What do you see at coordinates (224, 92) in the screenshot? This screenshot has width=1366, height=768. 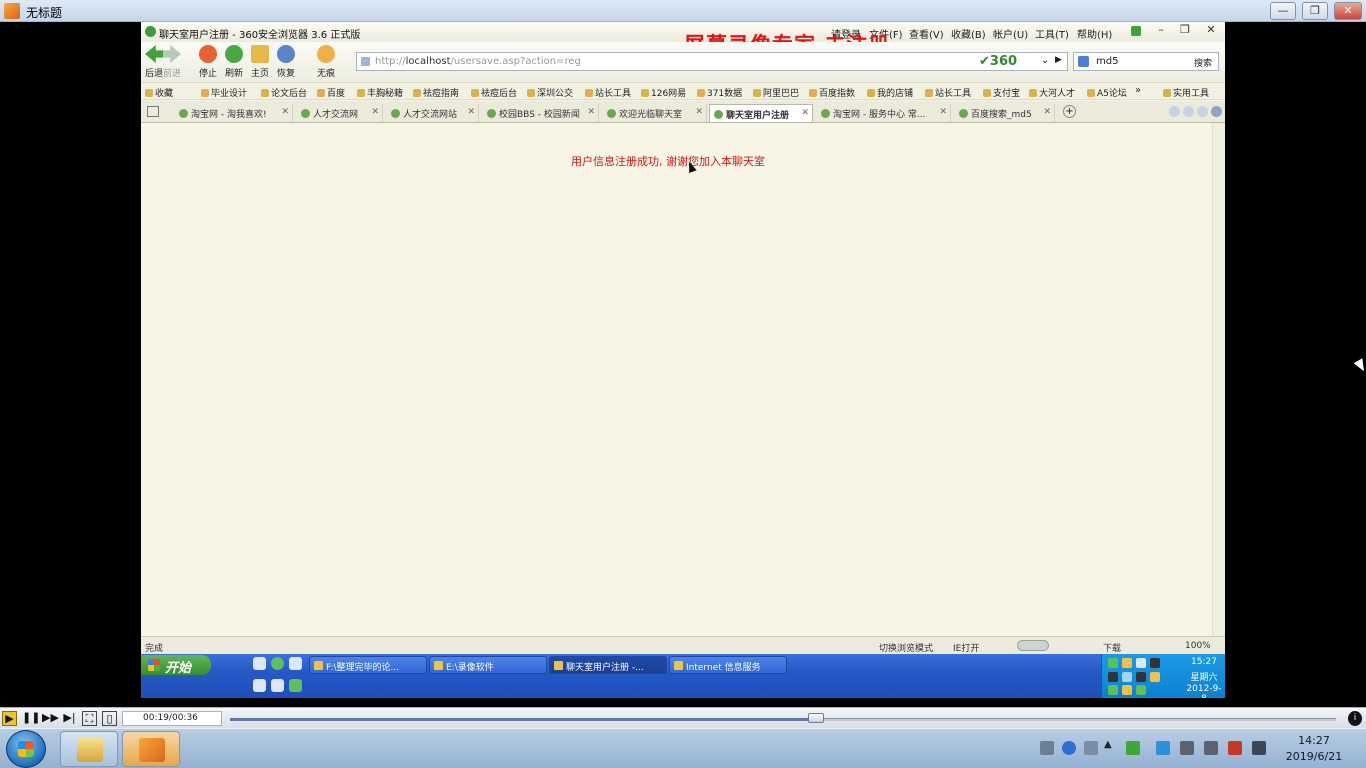 I see `fav-item: 毕业设计` at bounding box center [224, 92].